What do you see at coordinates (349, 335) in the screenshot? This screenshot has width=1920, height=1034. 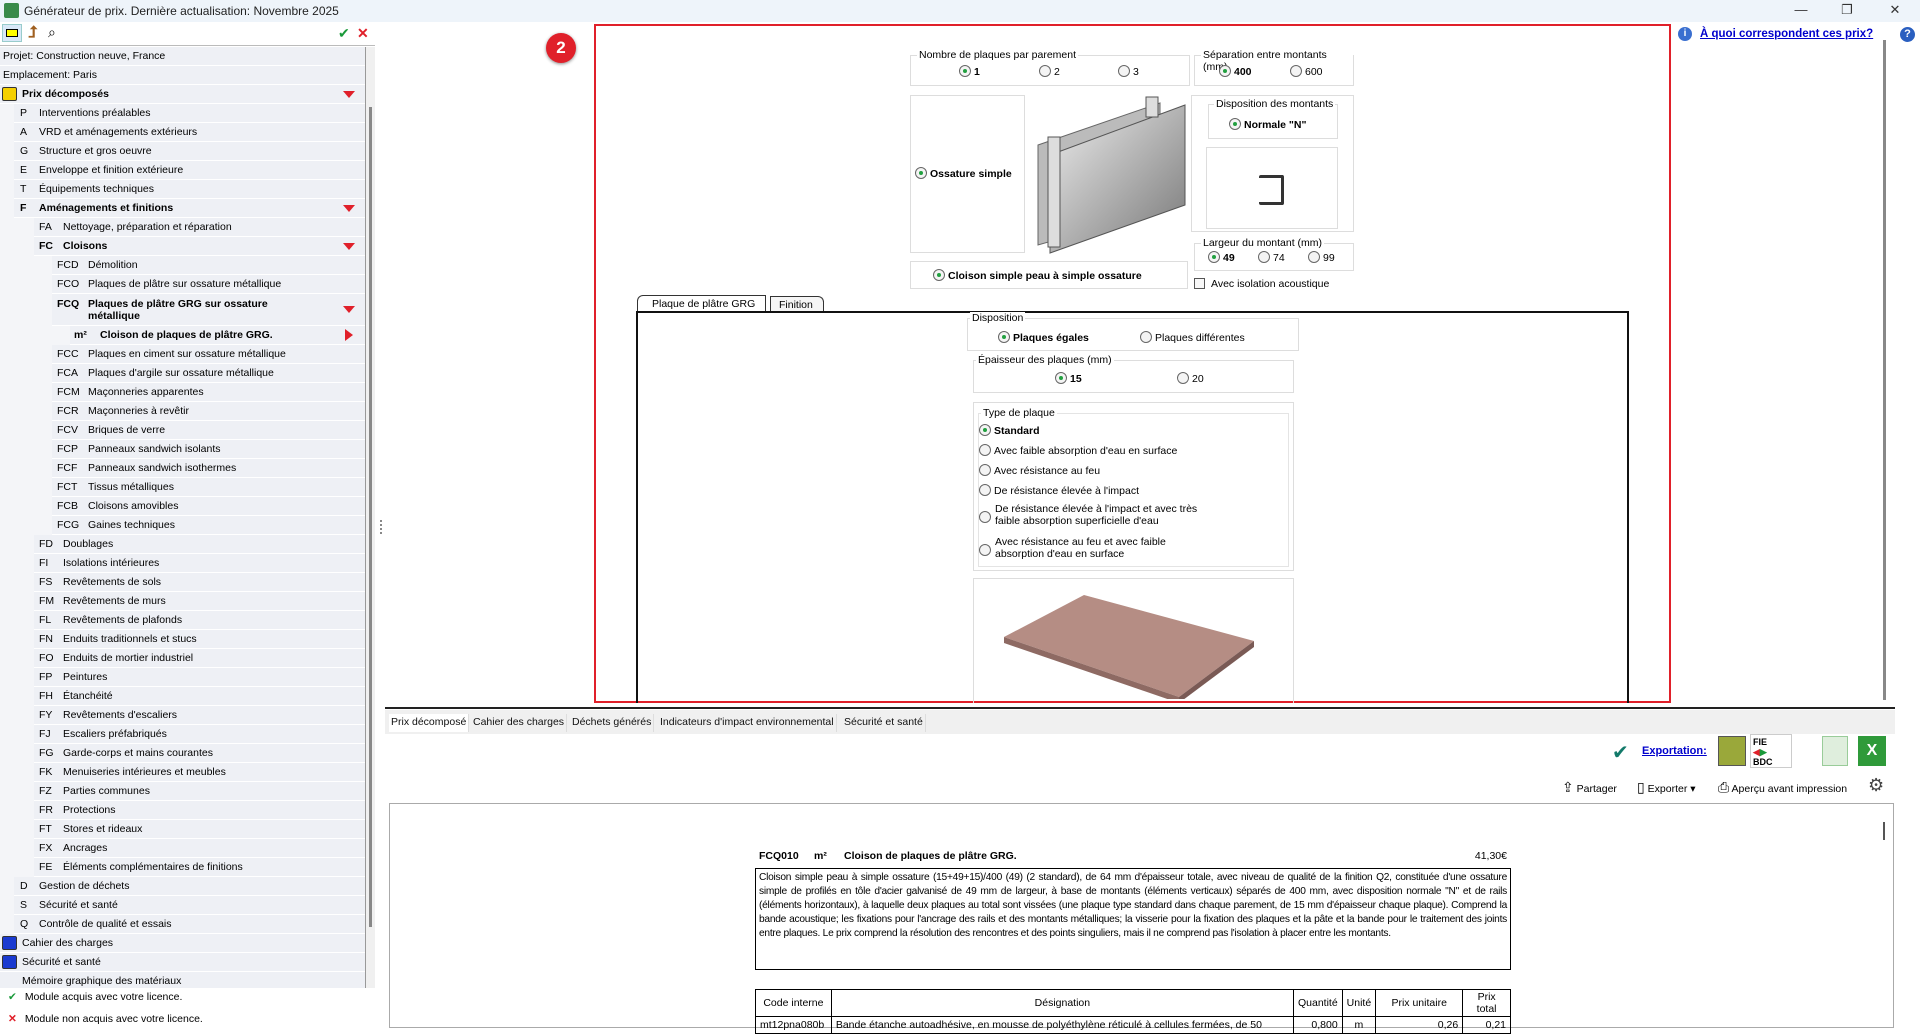 I see `expand-right-icon` at bounding box center [349, 335].